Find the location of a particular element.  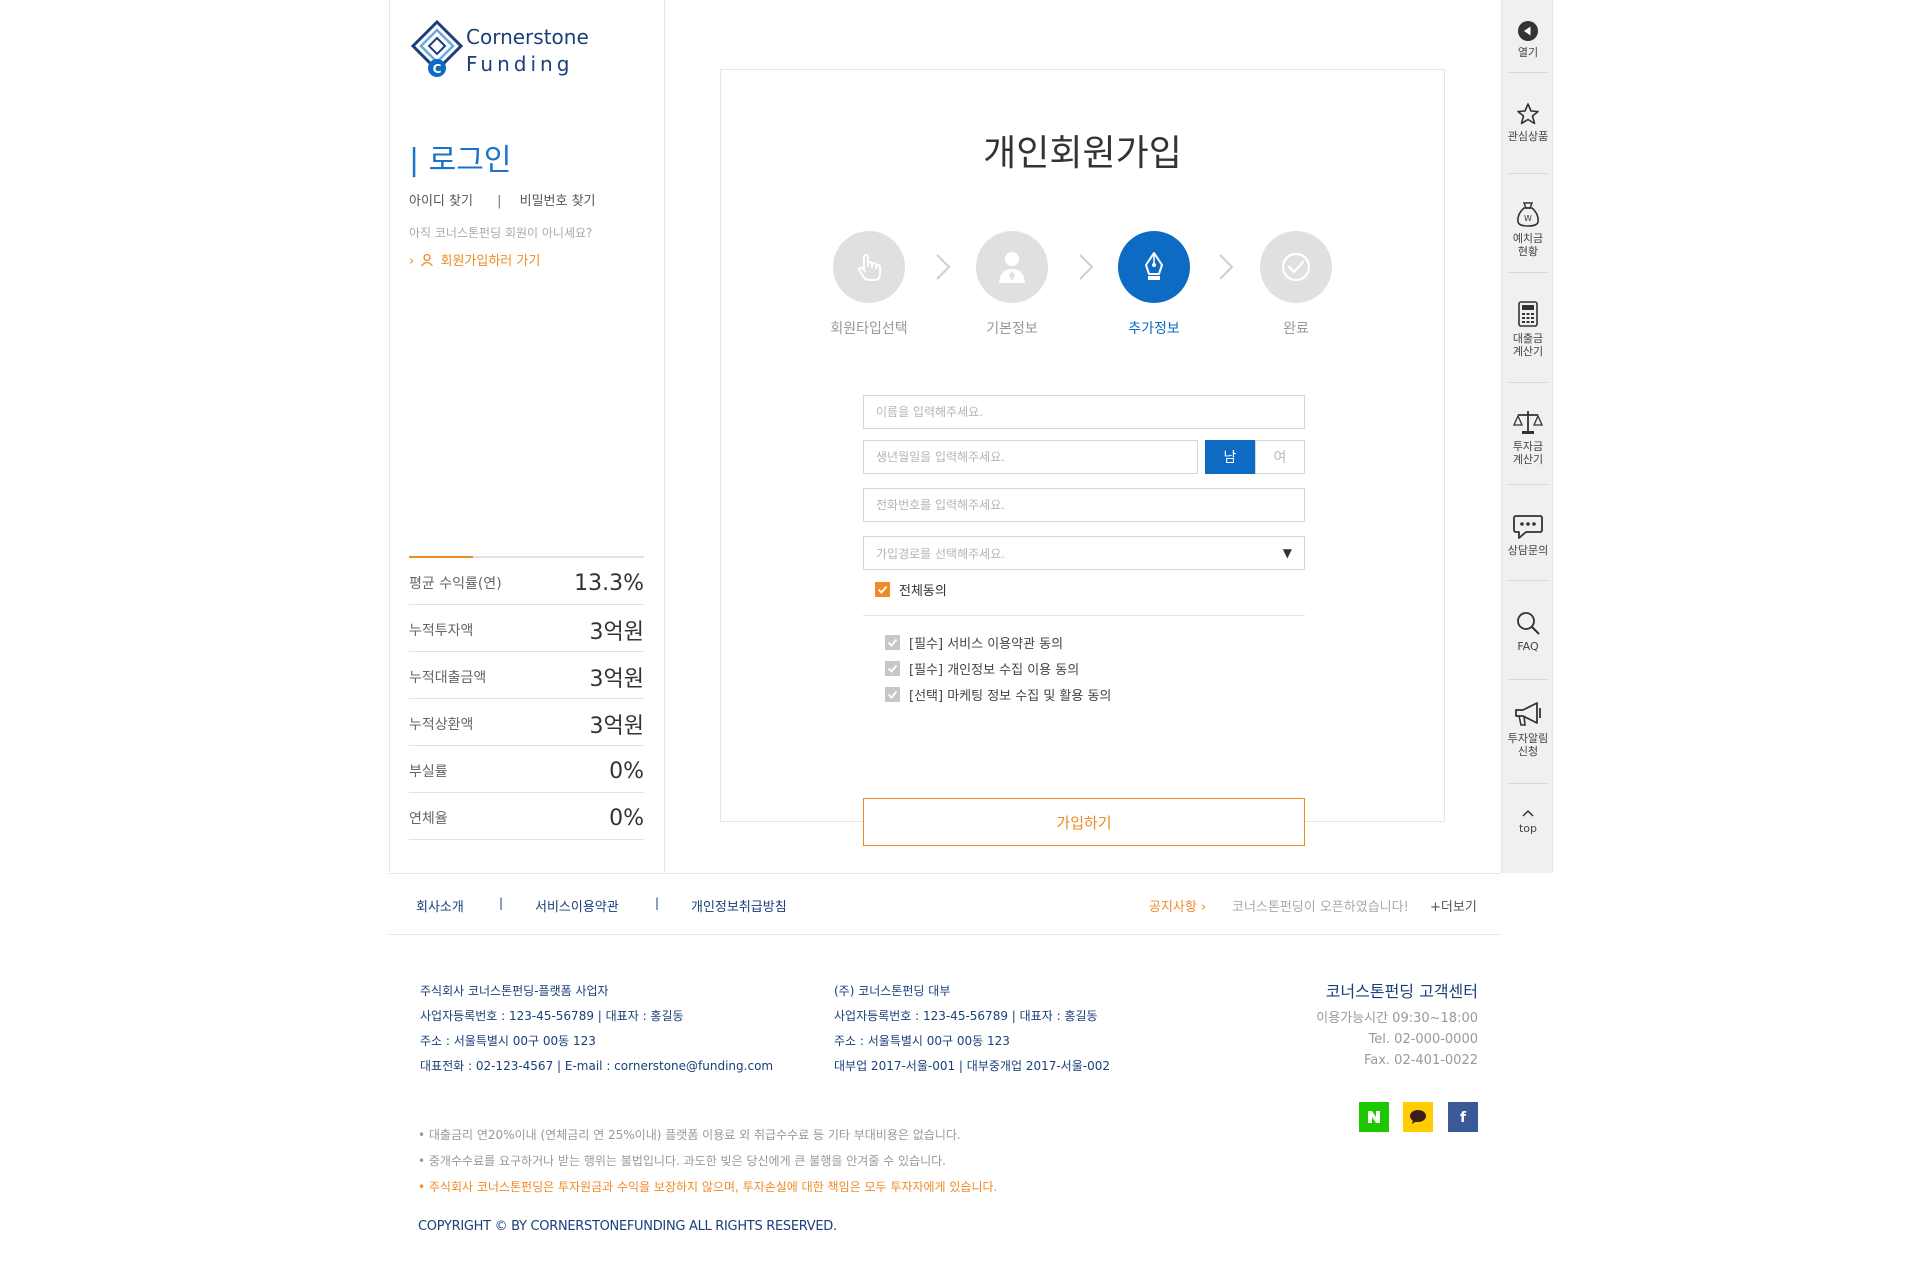

quick-menu-investment-calculator: 투자금 계산기 is located at coordinates (1528, 437).